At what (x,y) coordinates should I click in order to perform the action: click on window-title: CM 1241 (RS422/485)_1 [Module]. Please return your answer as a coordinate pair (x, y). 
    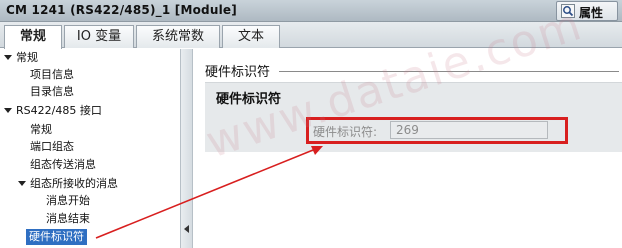
    Looking at the image, I should click on (121, 10).